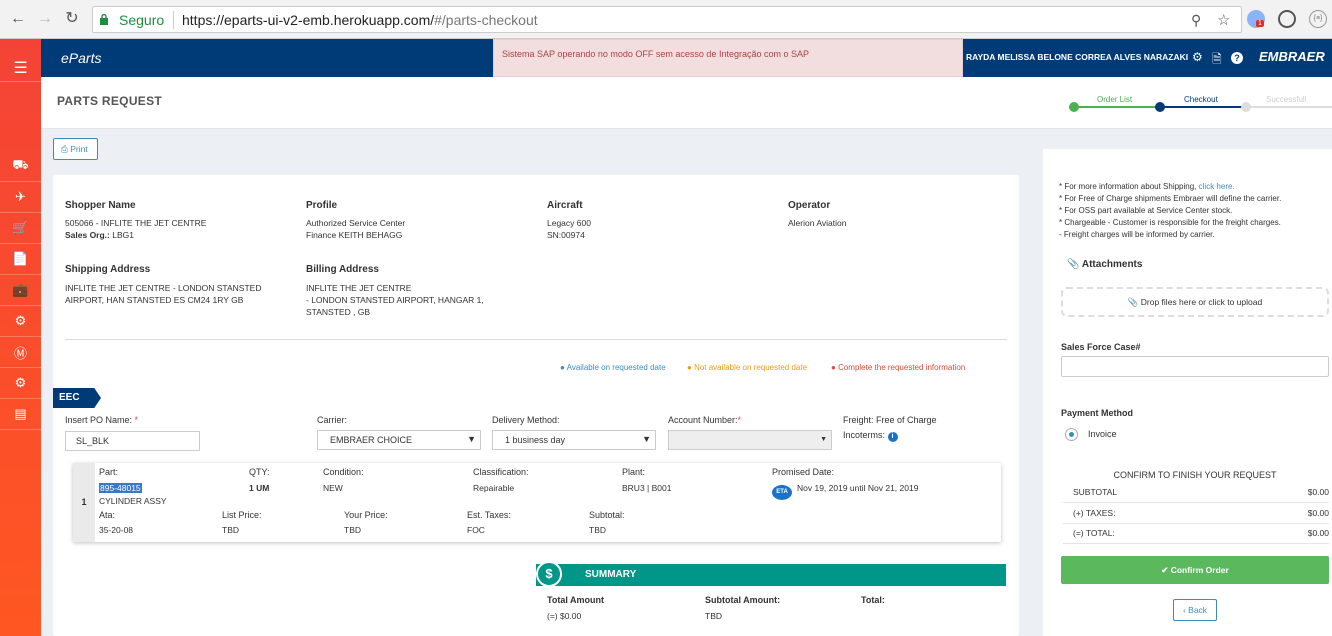 This screenshot has height=636, width=1332. What do you see at coordinates (1197, 57) in the screenshot?
I see `settings-icon: ⚙` at bounding box center [1197, 57].